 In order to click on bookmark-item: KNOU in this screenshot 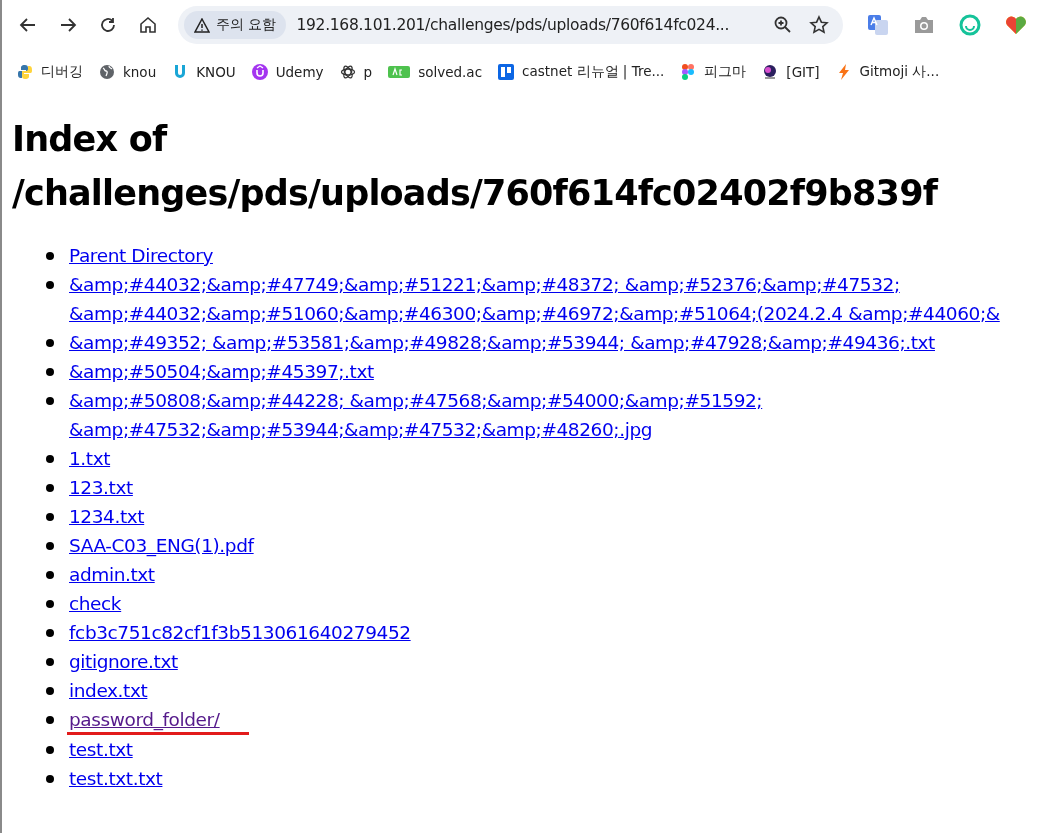, I will do `click(204, 72)`.